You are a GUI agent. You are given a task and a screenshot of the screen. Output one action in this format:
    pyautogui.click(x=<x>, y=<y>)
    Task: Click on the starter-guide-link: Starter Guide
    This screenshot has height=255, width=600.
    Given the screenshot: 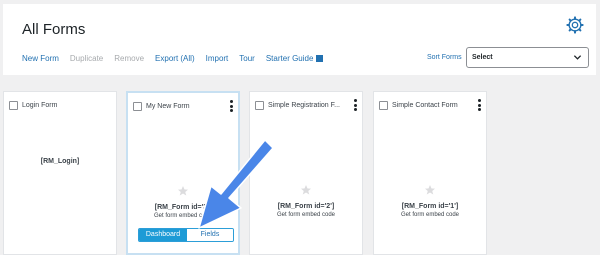 What is the action you would take?
    pyautogui.click(x=295, y=58)
    